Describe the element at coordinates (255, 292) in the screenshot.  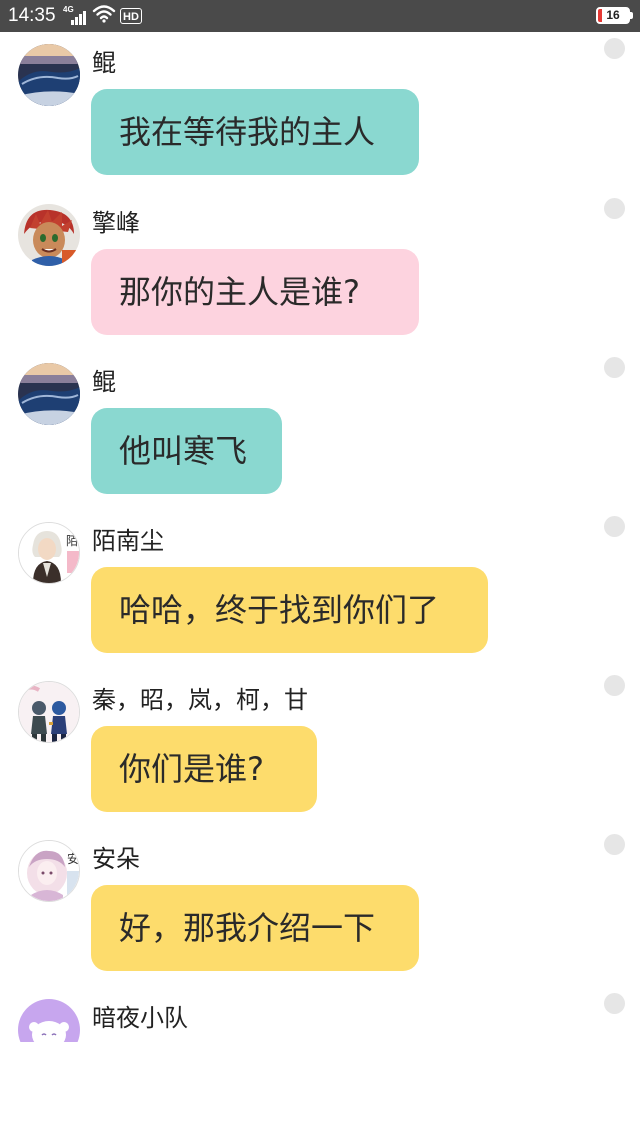
I see `message-bubble: 那你的主人是谁?` at that location.